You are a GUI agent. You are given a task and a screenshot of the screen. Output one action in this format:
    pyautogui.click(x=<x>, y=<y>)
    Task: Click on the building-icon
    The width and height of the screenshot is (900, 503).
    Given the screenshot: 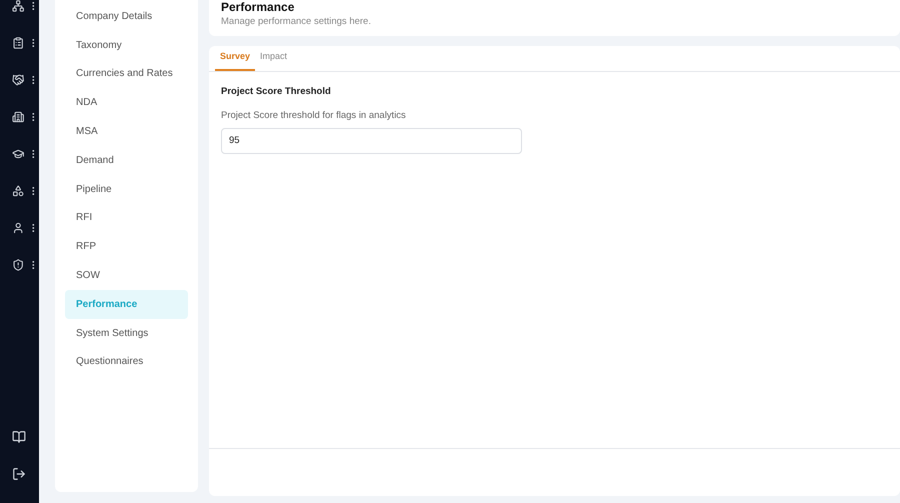 What is the action you would take?
    pyautogui.click(x=18, y=117)
    